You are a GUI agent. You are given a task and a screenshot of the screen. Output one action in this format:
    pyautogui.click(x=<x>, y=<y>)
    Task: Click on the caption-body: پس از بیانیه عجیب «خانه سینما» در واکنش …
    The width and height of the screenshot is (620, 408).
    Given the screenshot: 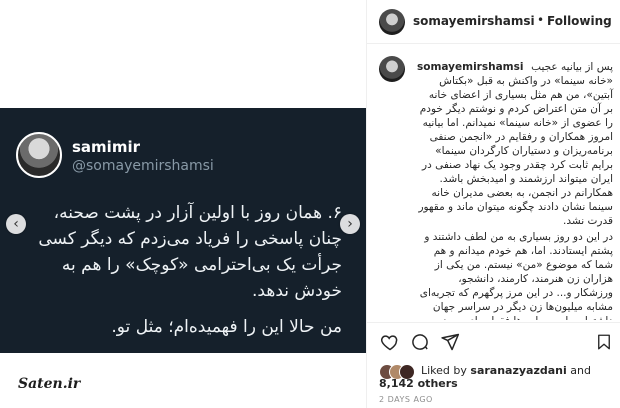 What is the action you would take?
    pyautogui.click(x=515, y=144)
    